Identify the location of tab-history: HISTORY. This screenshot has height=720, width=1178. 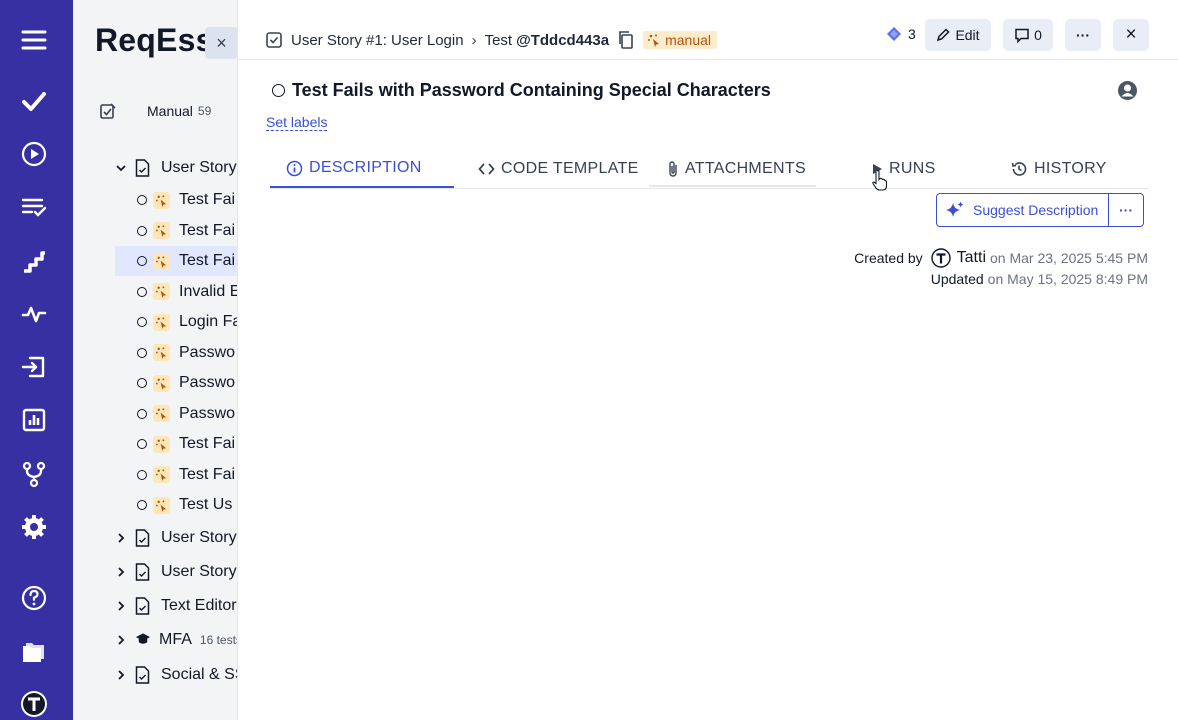
(1058, 169).